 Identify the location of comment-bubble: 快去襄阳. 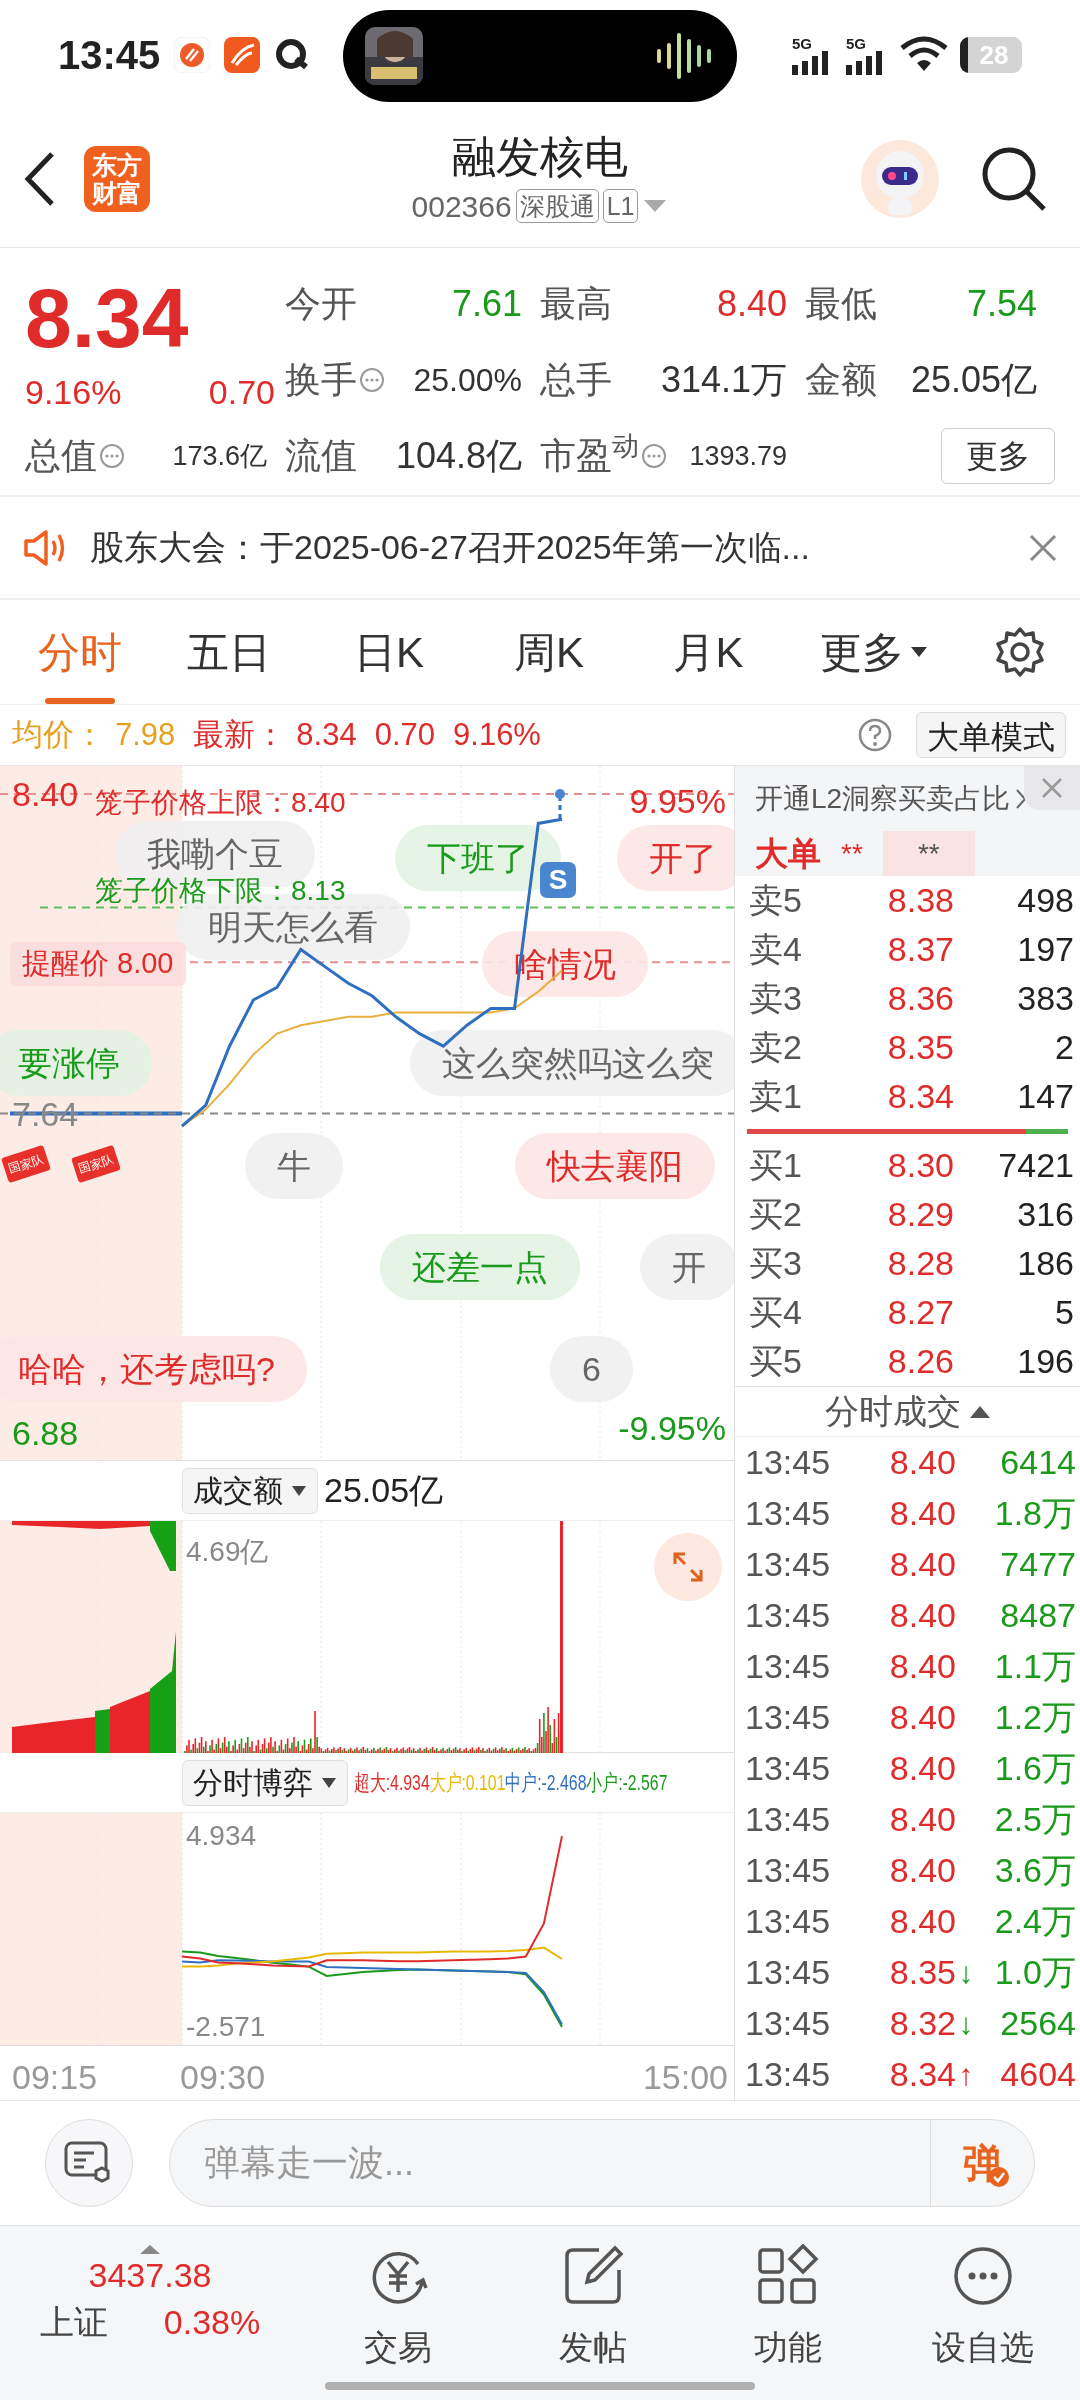
(615, 1166).